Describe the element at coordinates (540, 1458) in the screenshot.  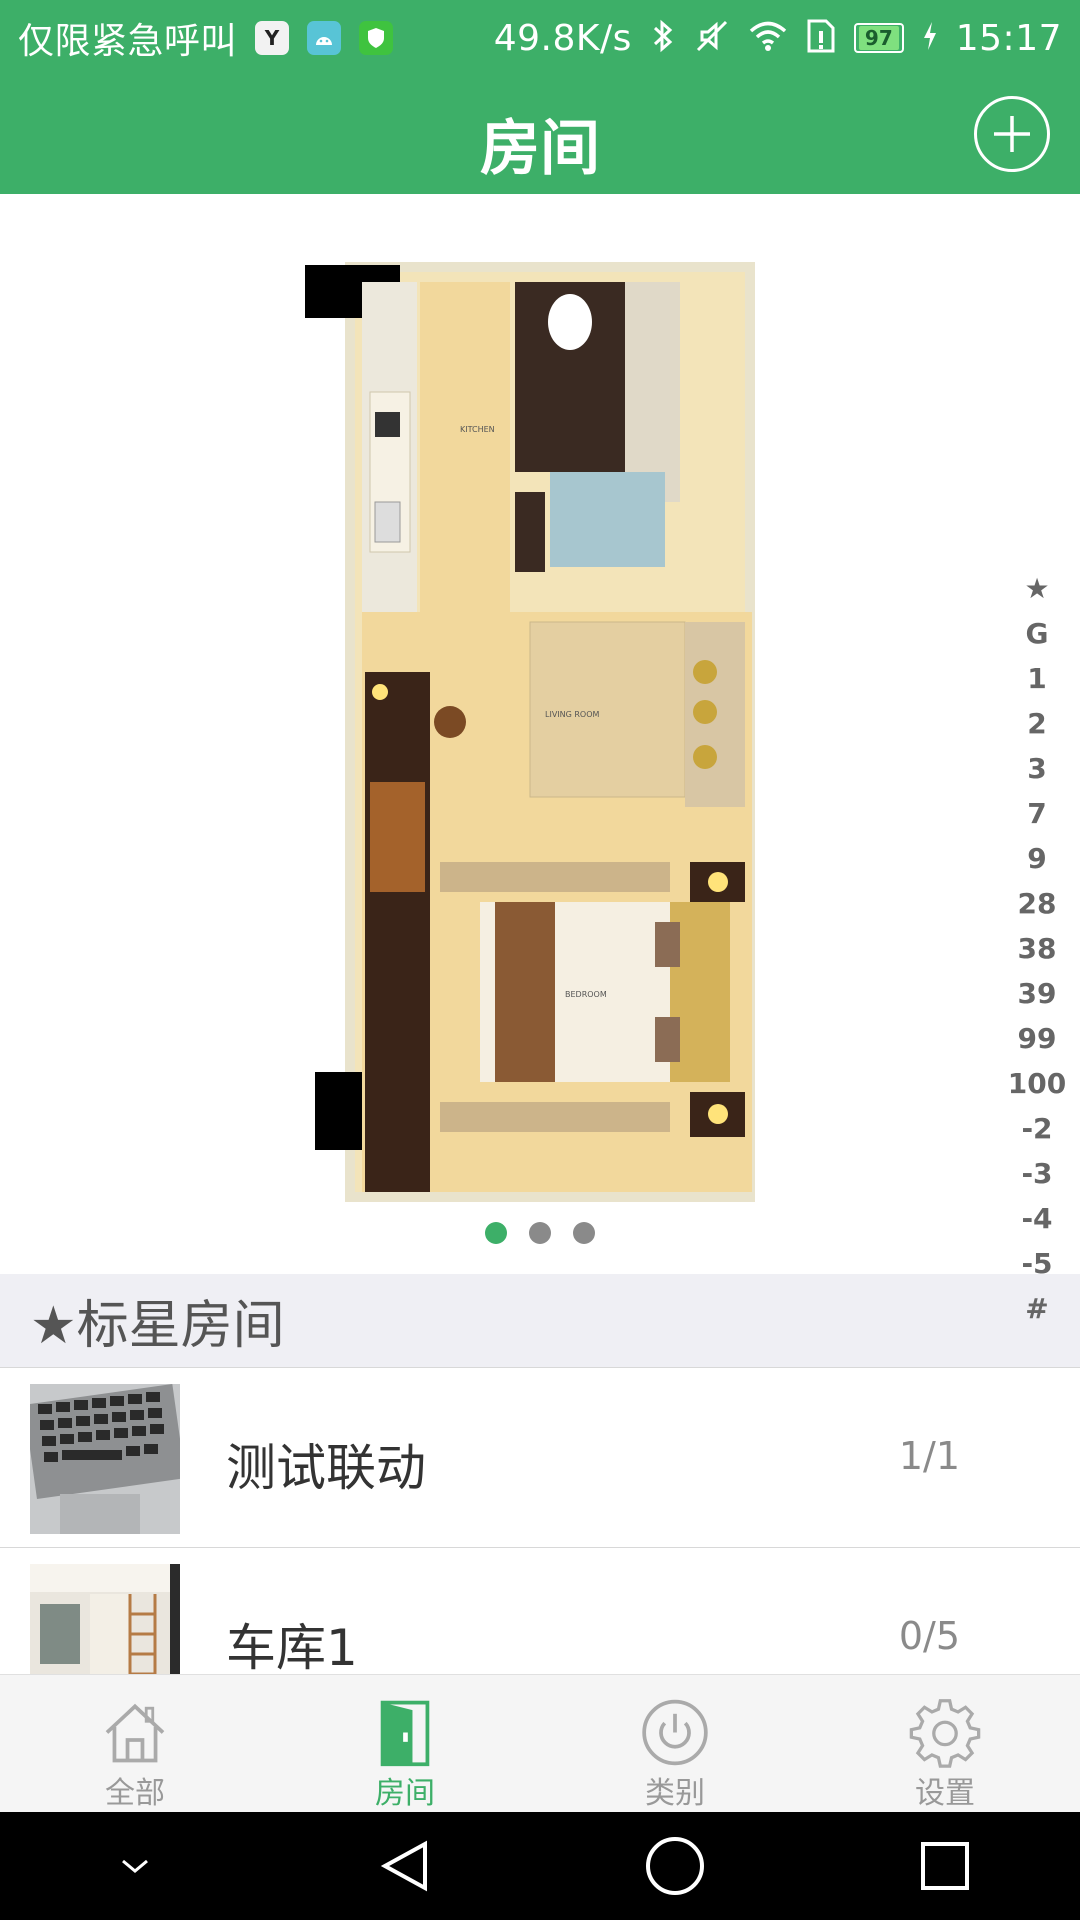
I see `room-row: 测试联动 1/1` at that location.